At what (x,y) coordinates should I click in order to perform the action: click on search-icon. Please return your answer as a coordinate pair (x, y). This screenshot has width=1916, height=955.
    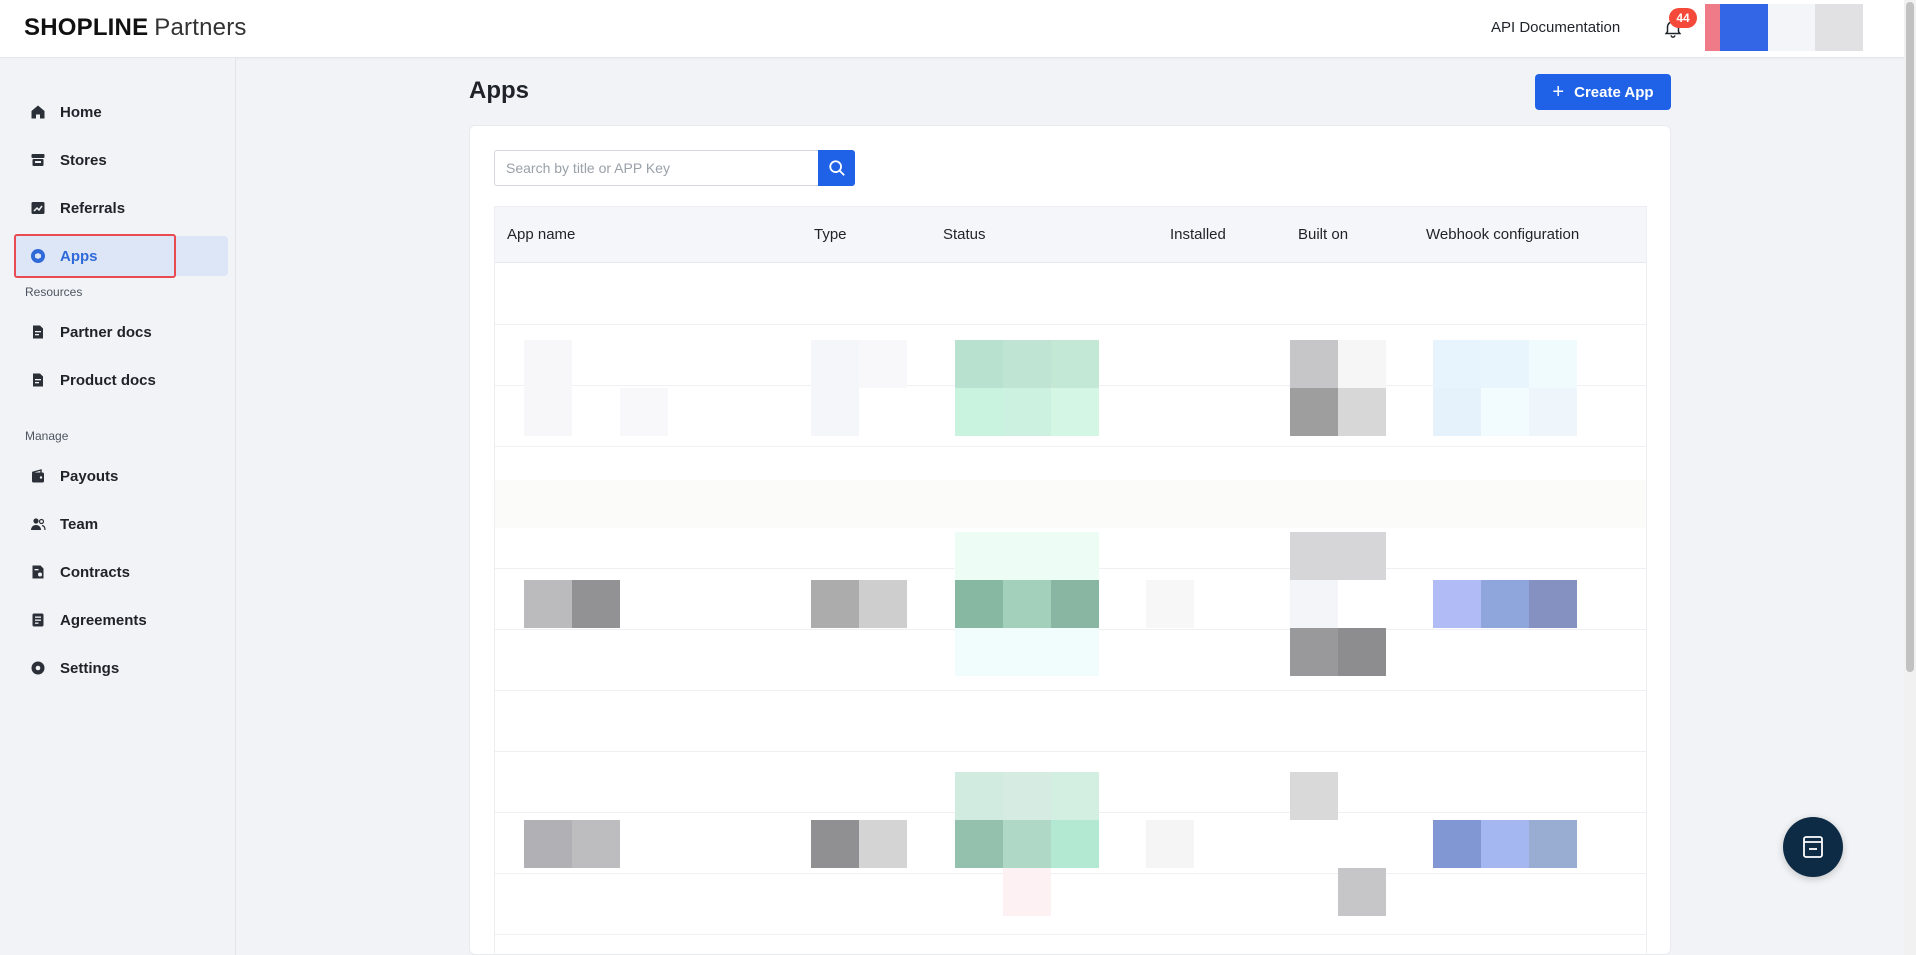
    Looking at the image, I should click on (836, 168).